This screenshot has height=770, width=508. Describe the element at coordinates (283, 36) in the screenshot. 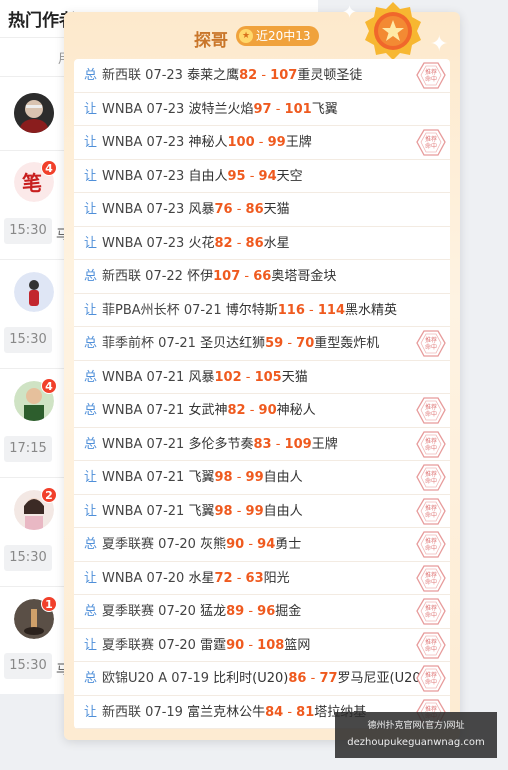

I see `record-text: 近20中13` at that location.